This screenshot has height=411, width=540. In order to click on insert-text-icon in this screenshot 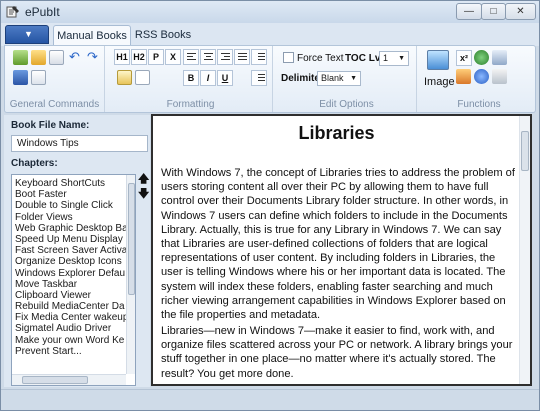, I will do `click(142, 77)`.